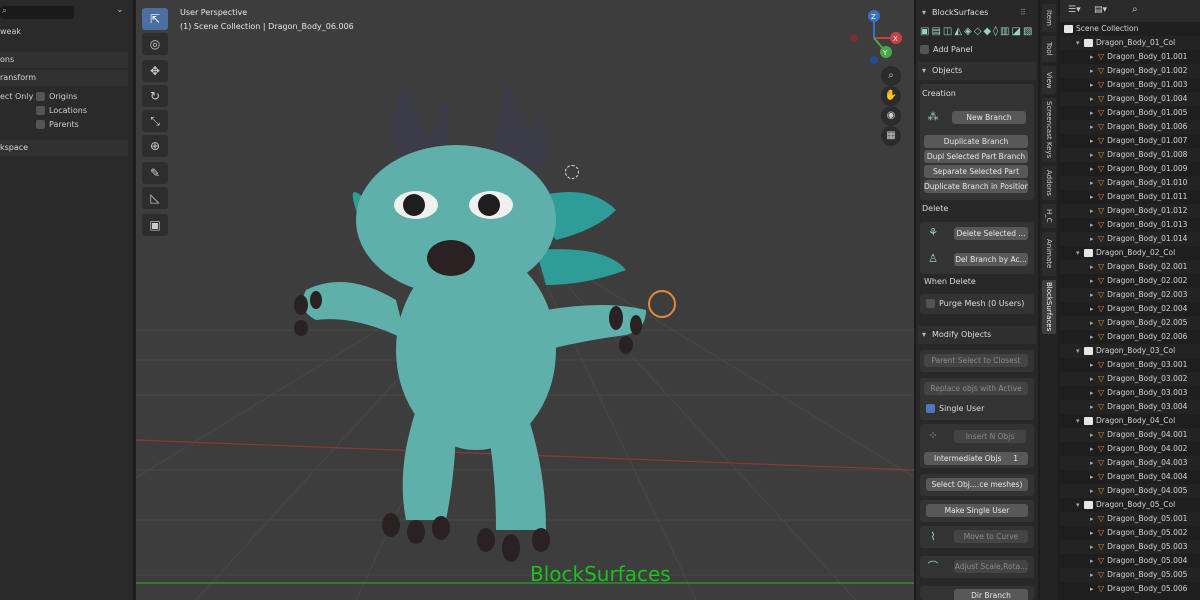 The image size is (1200, 600). Describe the element at coordinates (1130, 449) in the screenshot. I see `object-row: ▸ ▽ Dragon_Body_04.002` at that location.